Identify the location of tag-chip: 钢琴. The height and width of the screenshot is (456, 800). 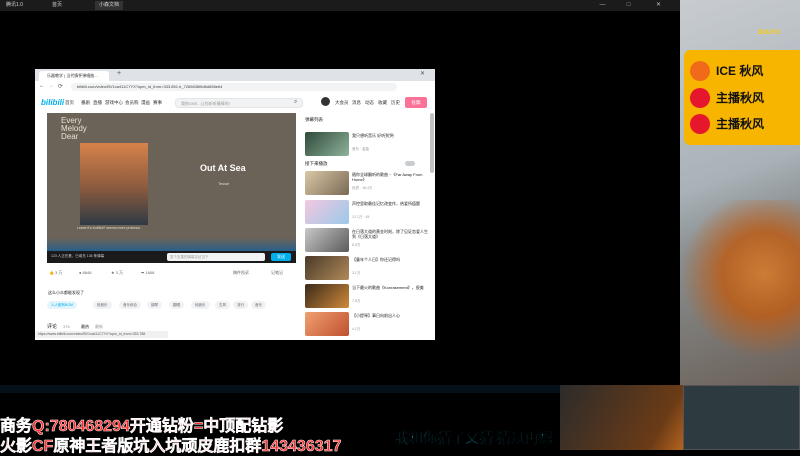
(154, 305).